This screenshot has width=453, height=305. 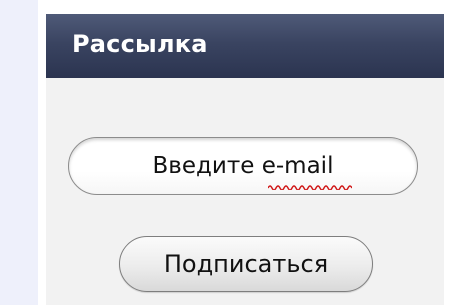 What do you see at coordinates (140, 44) in the screenshot?
I see `newsletter-title: Рассылка` at bounding box center [140, 44].